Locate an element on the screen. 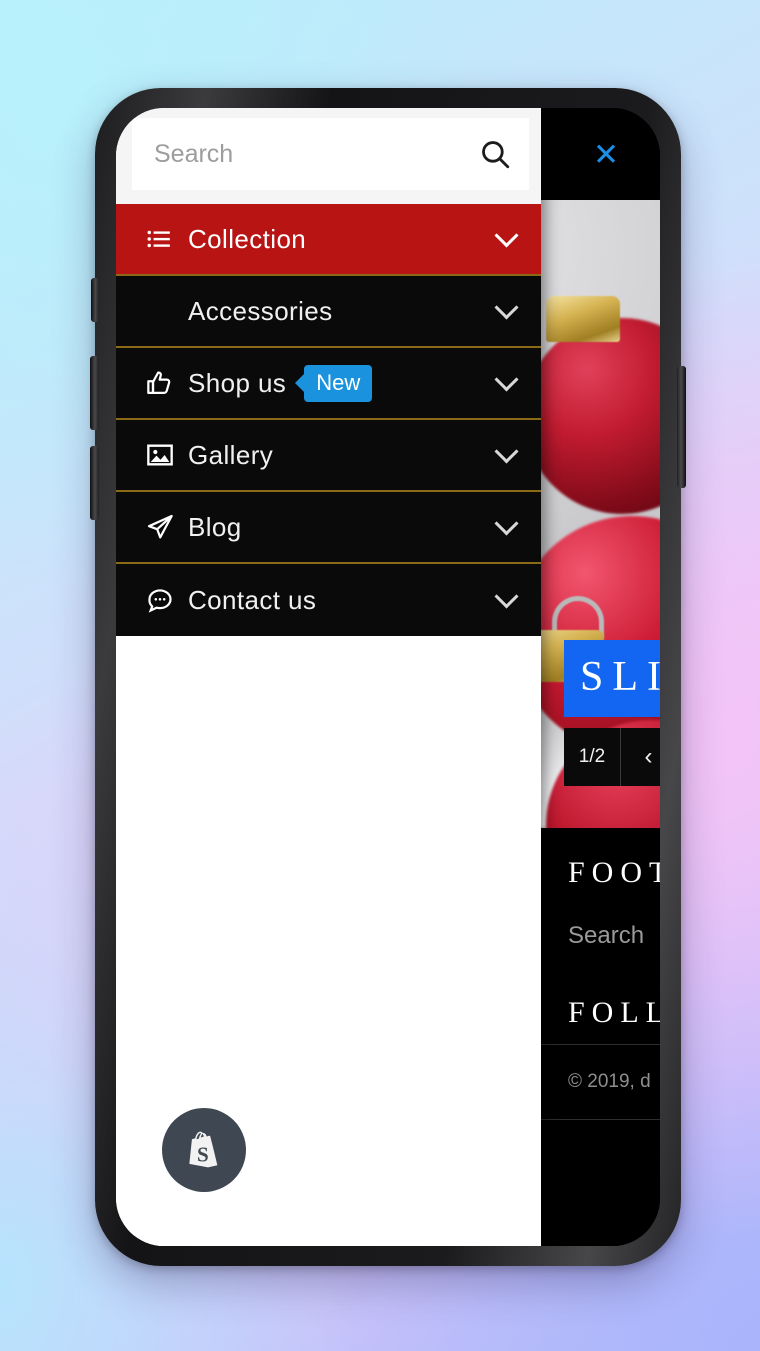 The height and width of the screenshot is (1351, 760). thumbs-up-icon is located at coordinates (163, 383).